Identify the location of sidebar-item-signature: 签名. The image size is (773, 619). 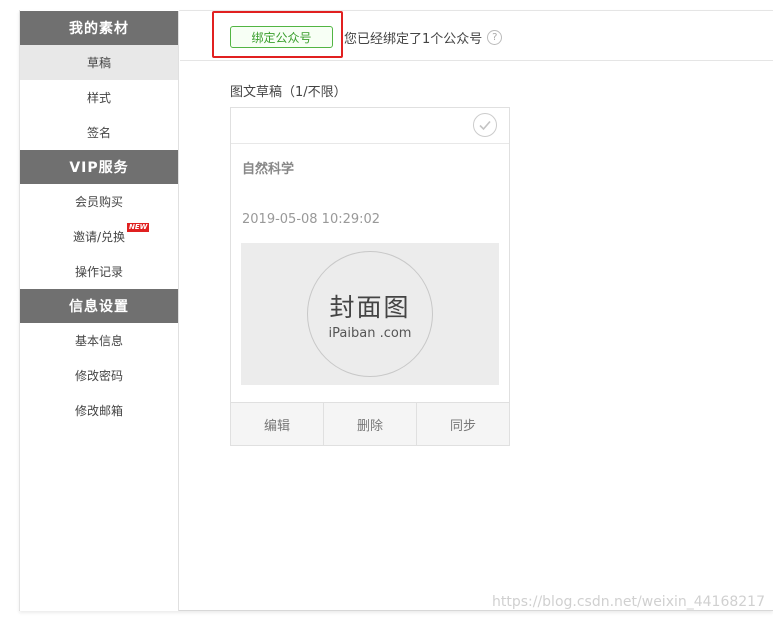
(99, 132).